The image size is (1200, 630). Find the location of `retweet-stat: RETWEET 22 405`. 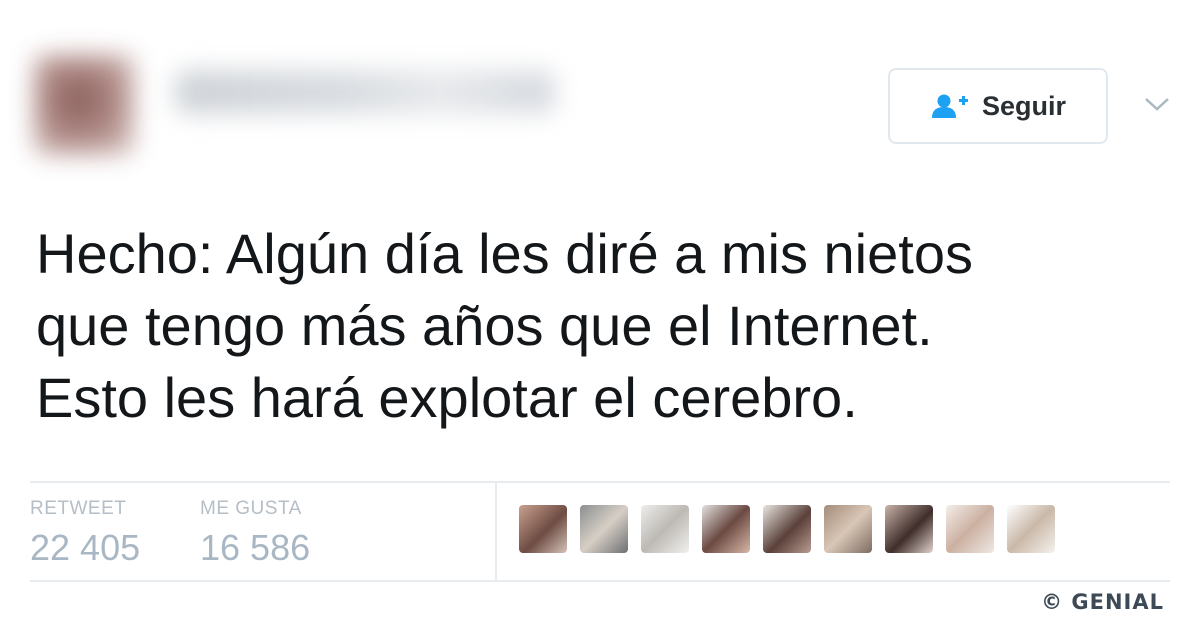

retweet-stat: RETWEET 22 405 is located at coordinates (85, 534).